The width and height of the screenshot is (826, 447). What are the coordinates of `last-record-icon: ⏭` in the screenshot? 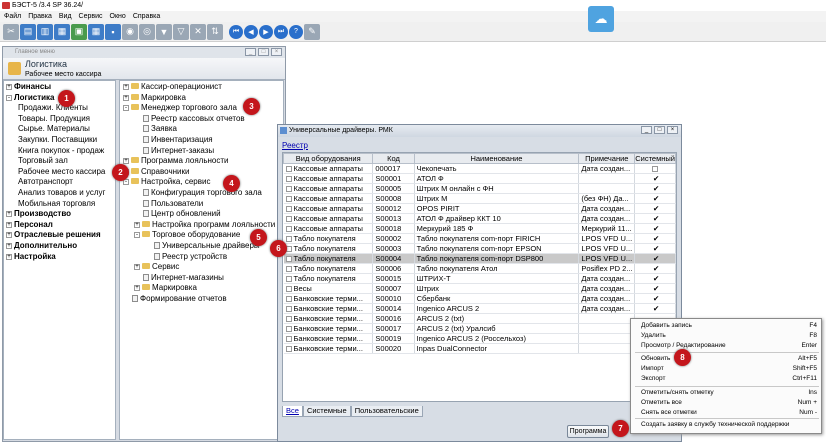 It's located at (281, 31).